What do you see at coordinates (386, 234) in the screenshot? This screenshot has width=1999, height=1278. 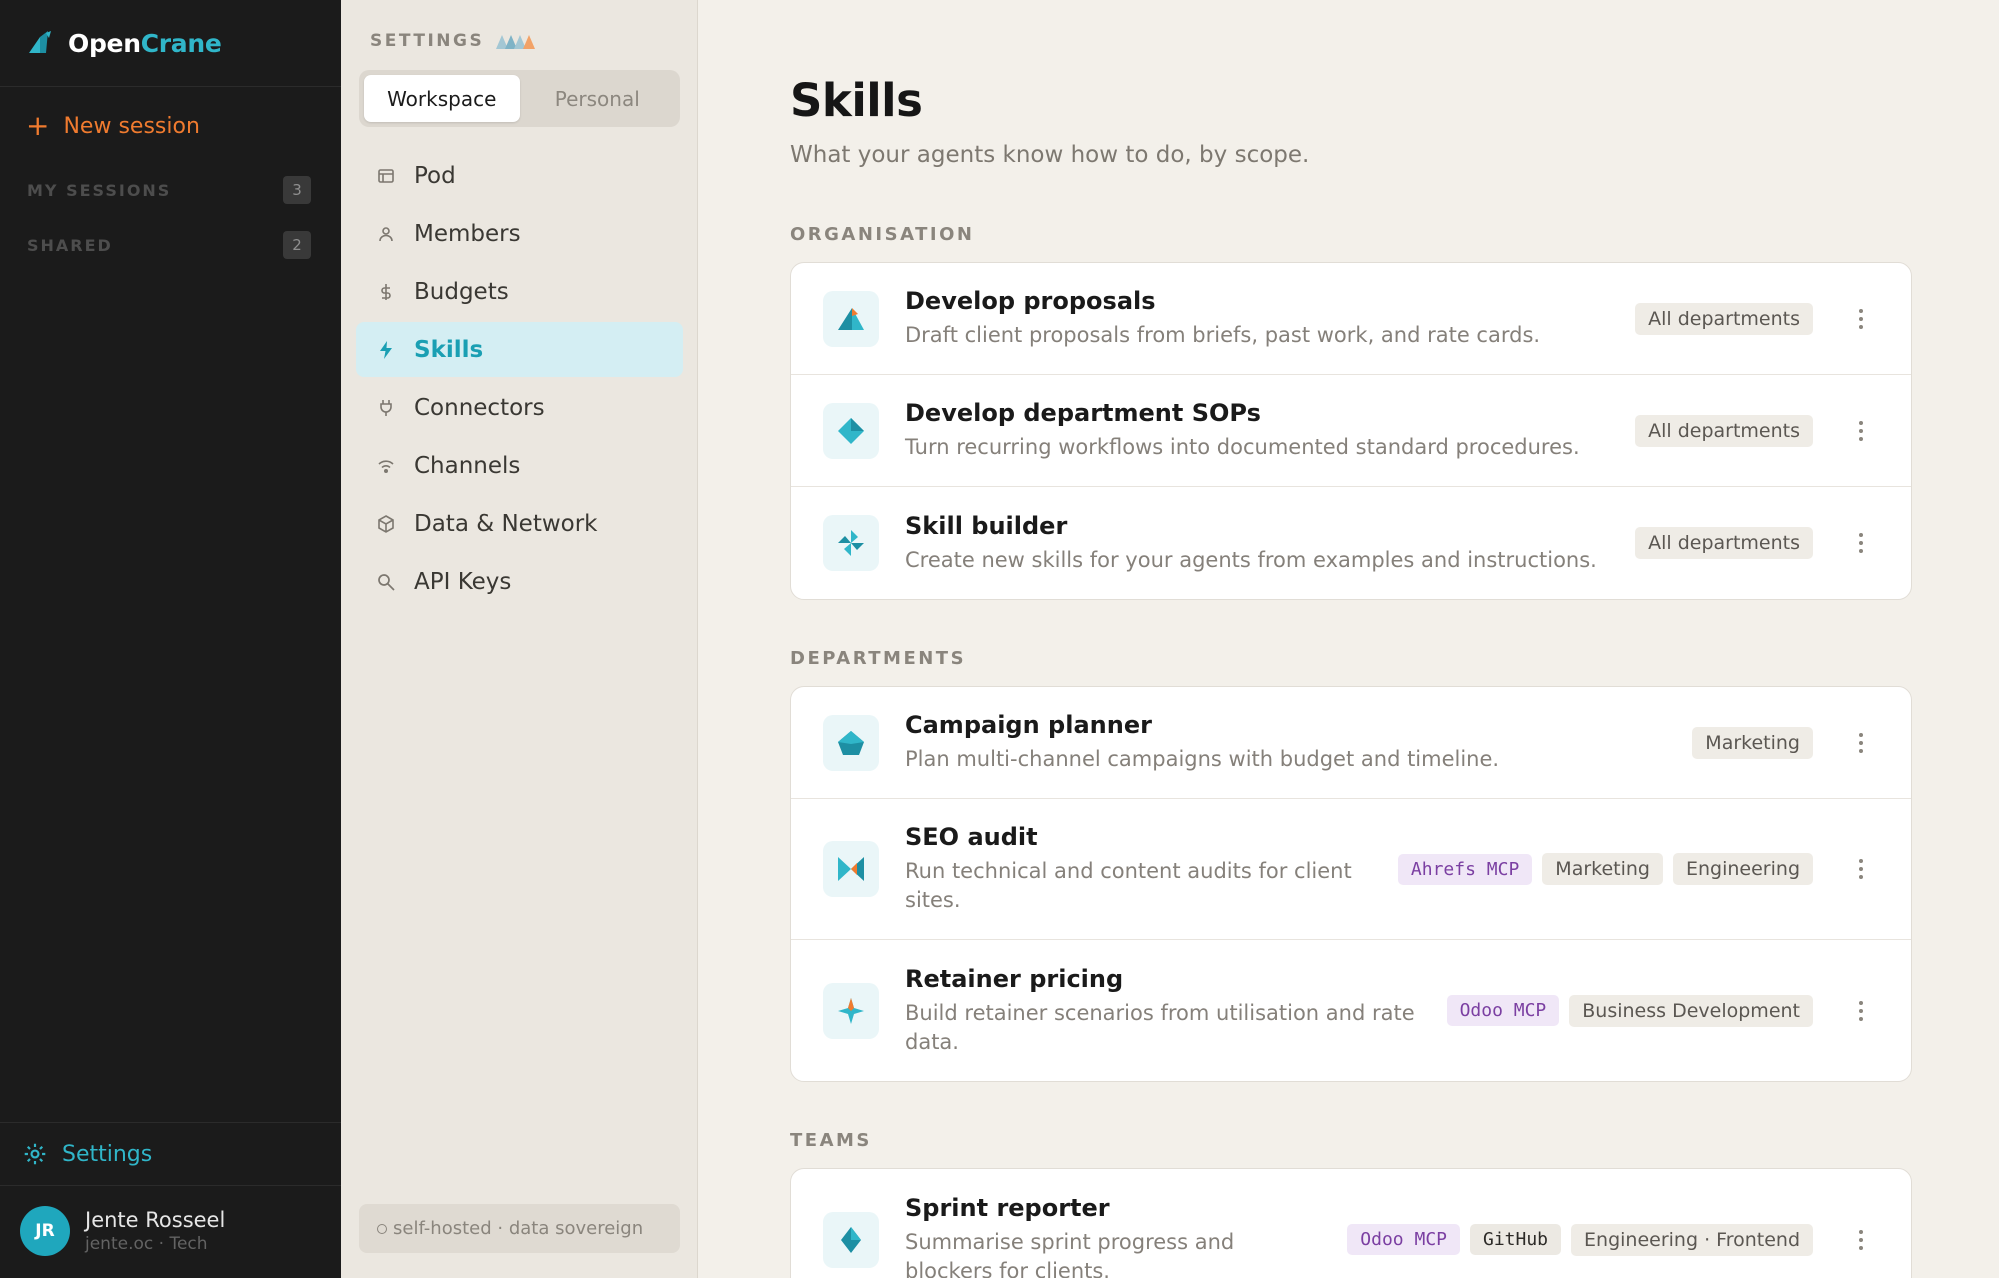 I see `person-icon` at bounding box center [386, 234].